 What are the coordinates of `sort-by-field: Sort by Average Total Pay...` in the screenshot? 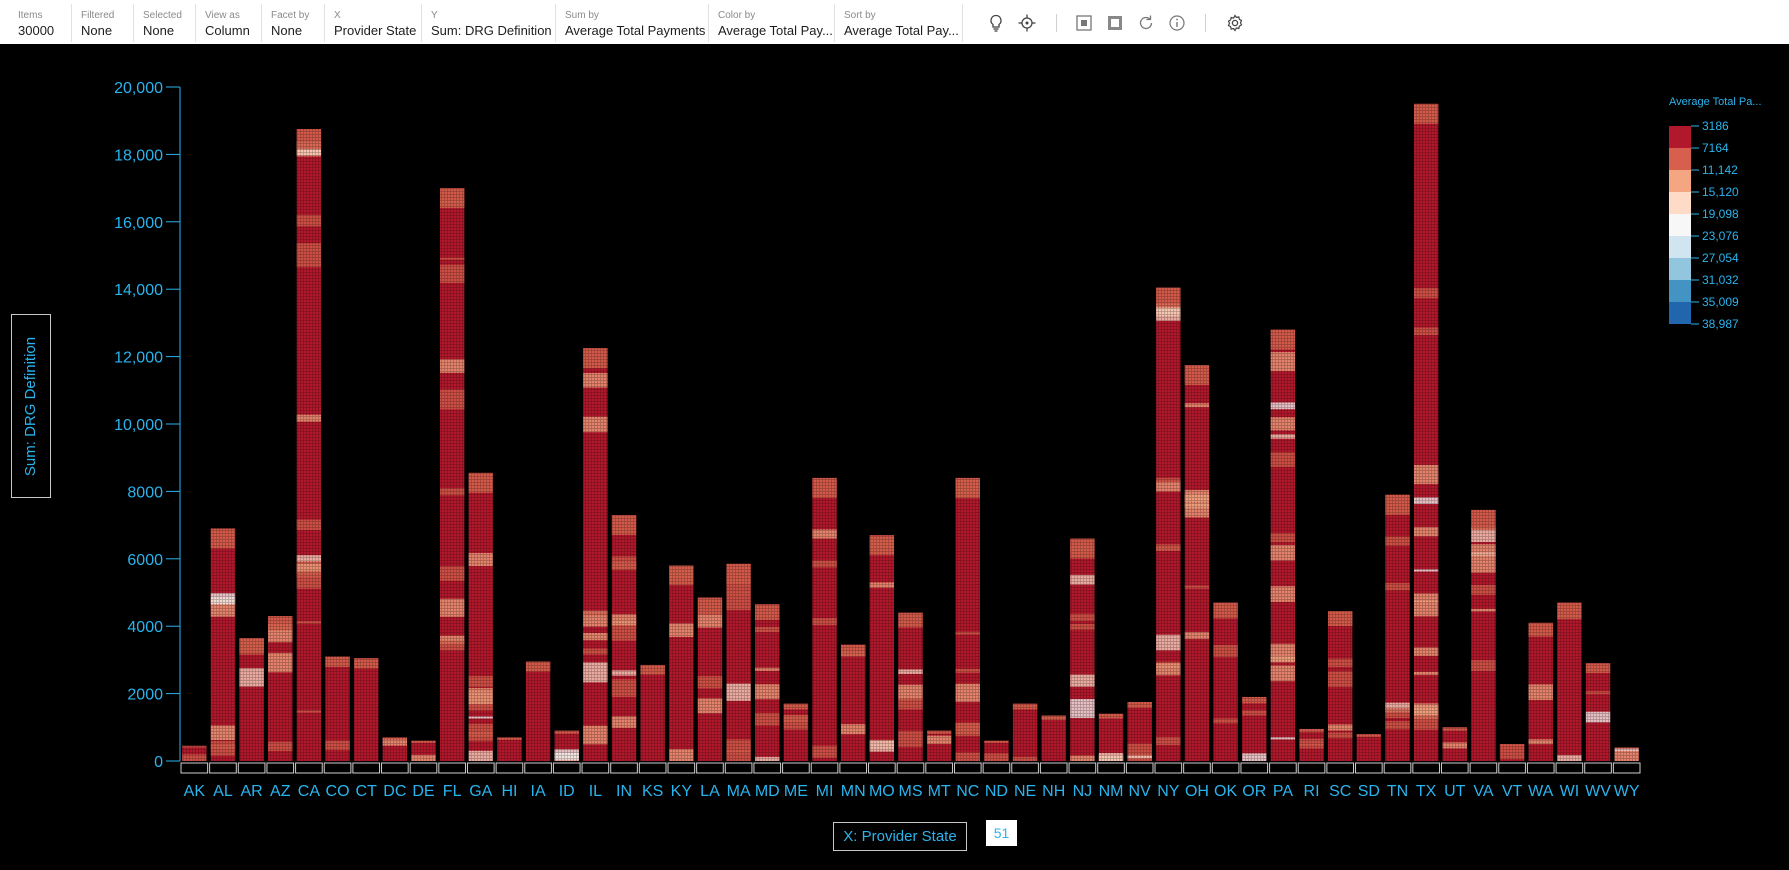 It's located at (899, 23).